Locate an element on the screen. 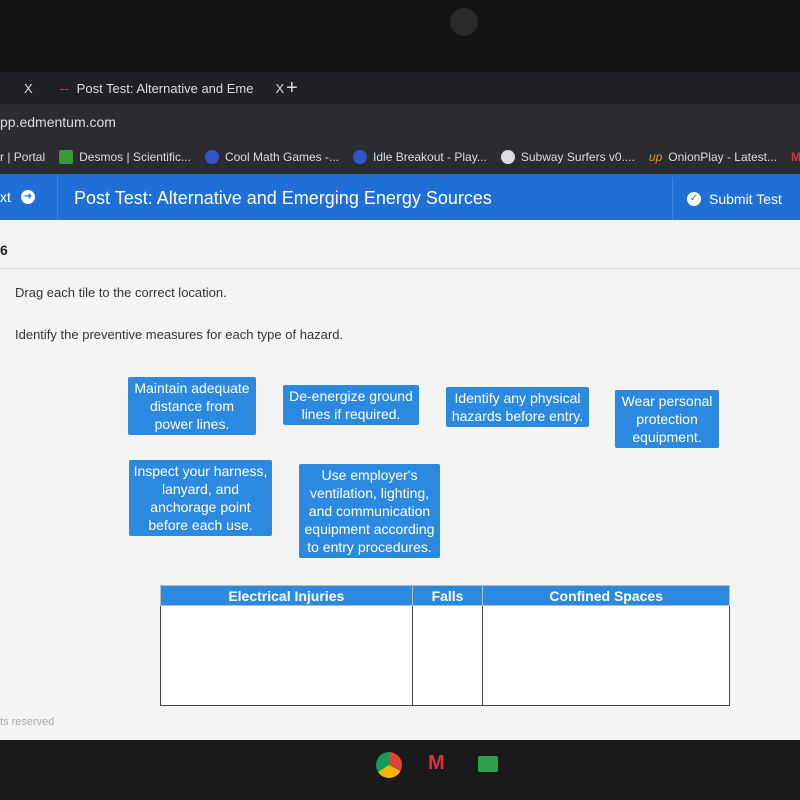 Image resolution: width=800 pixels, height=800 pixels. up-icon: up is located at coordinates (655, 157).